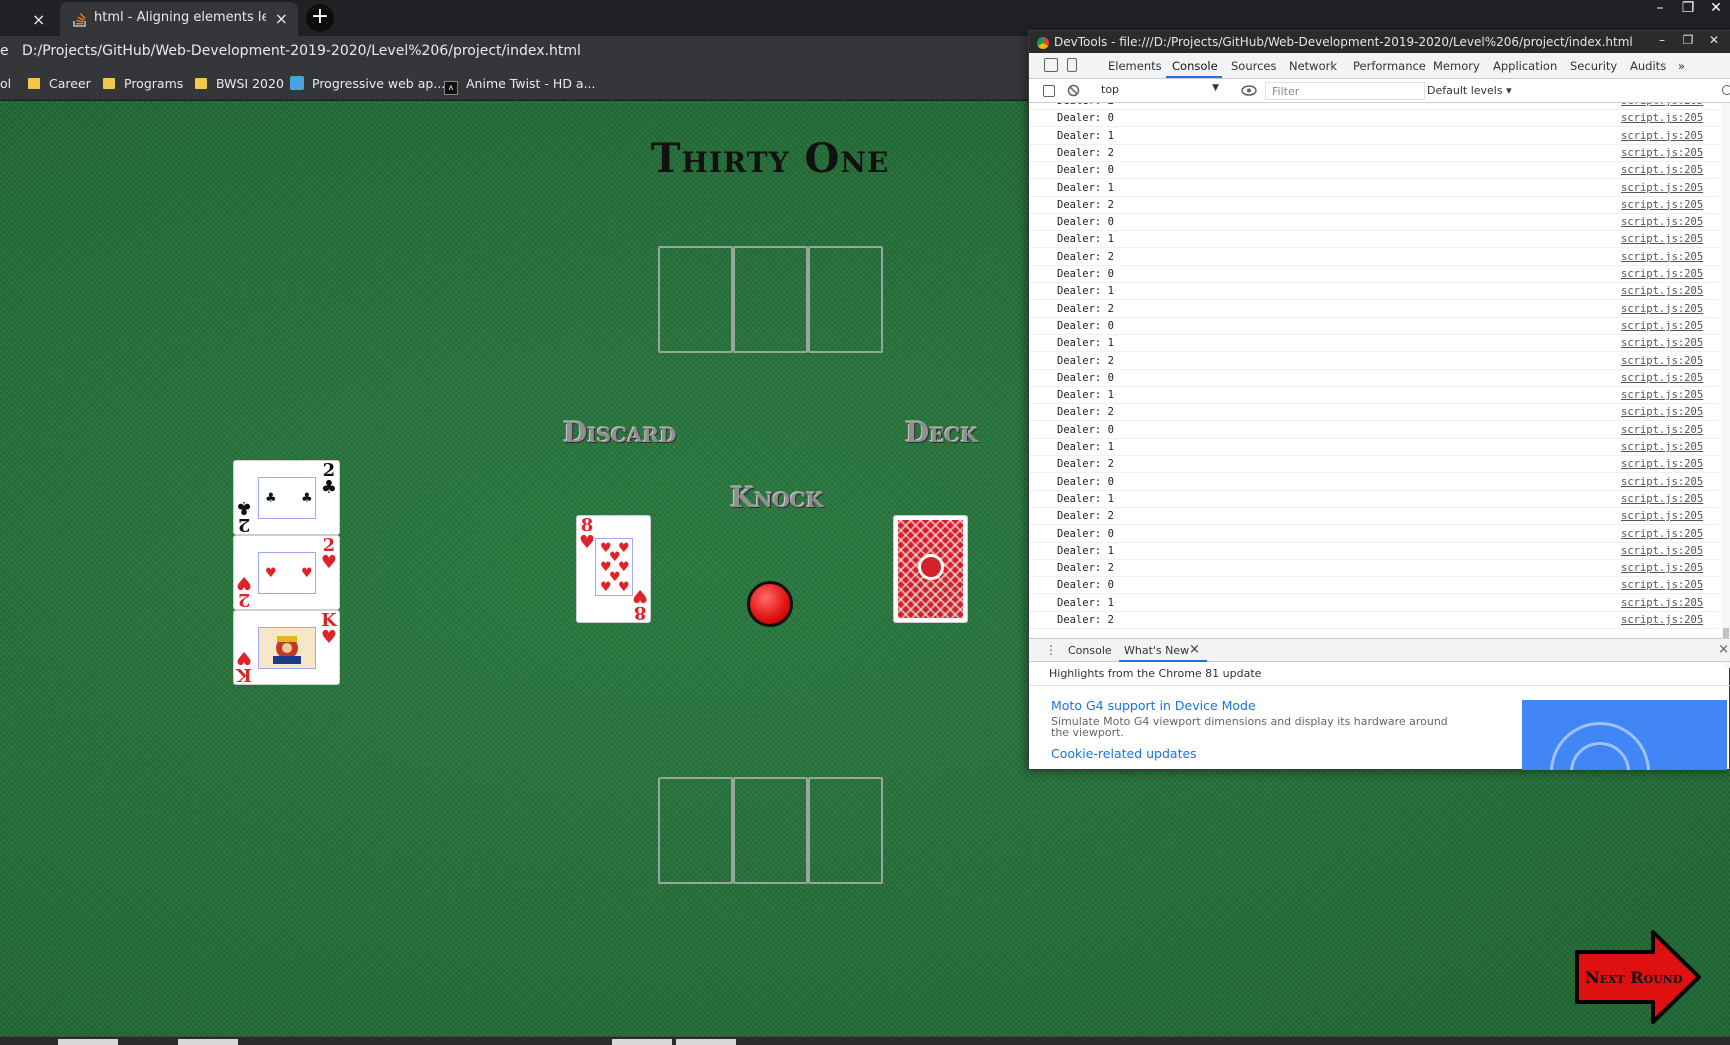  Describe the element at coordinates (1648, 66) in the screenshot. I see `tab-audits: Audits` at that location.